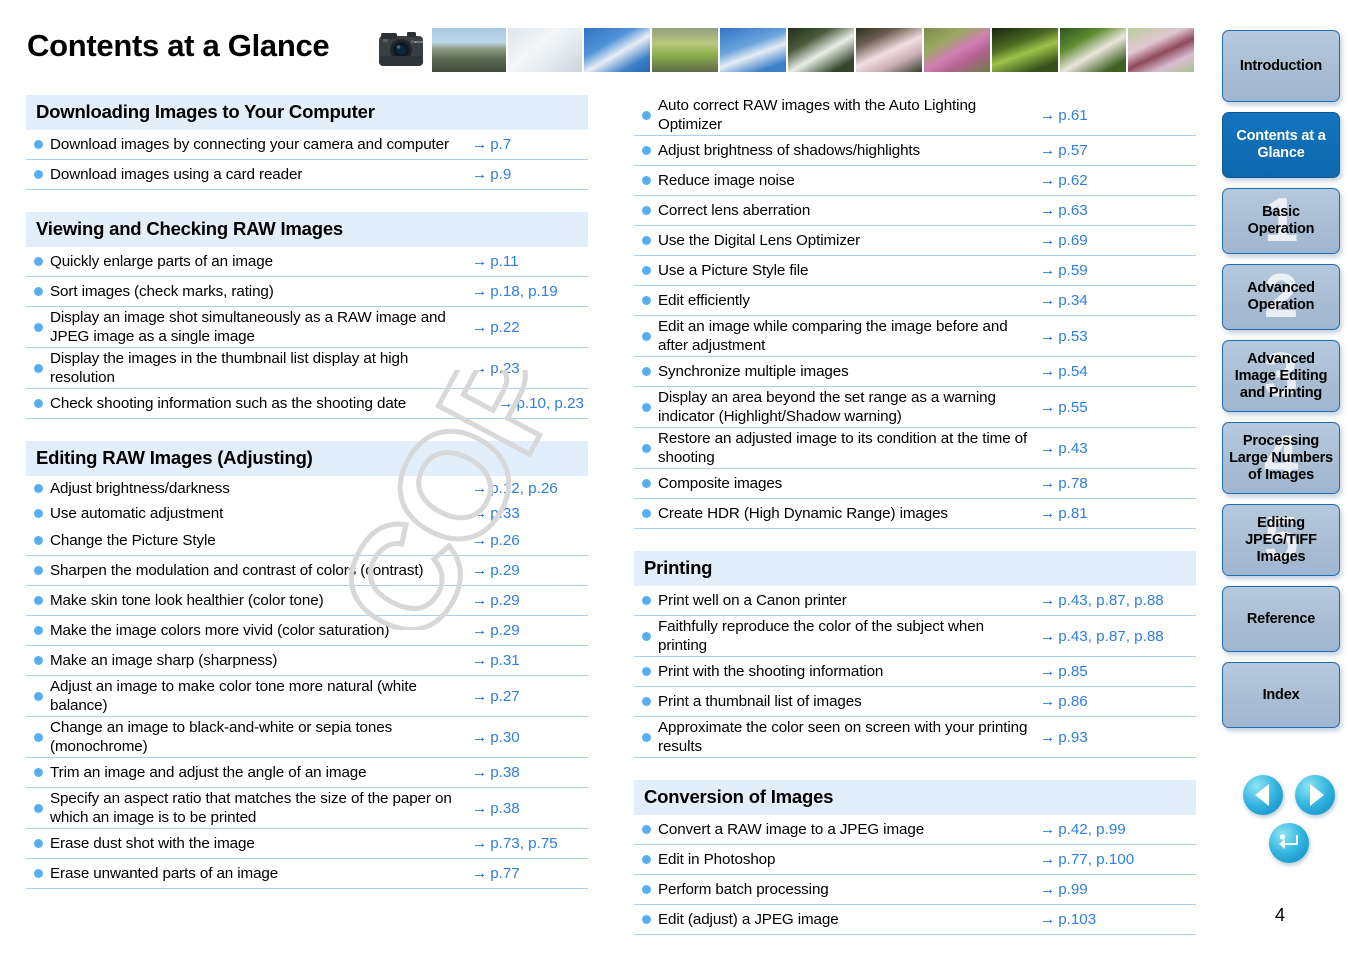 This screenshot has width=1350, height=957. I want to click on toc-entry-row: Download images using a card reader → p.9, so click(307, 175).